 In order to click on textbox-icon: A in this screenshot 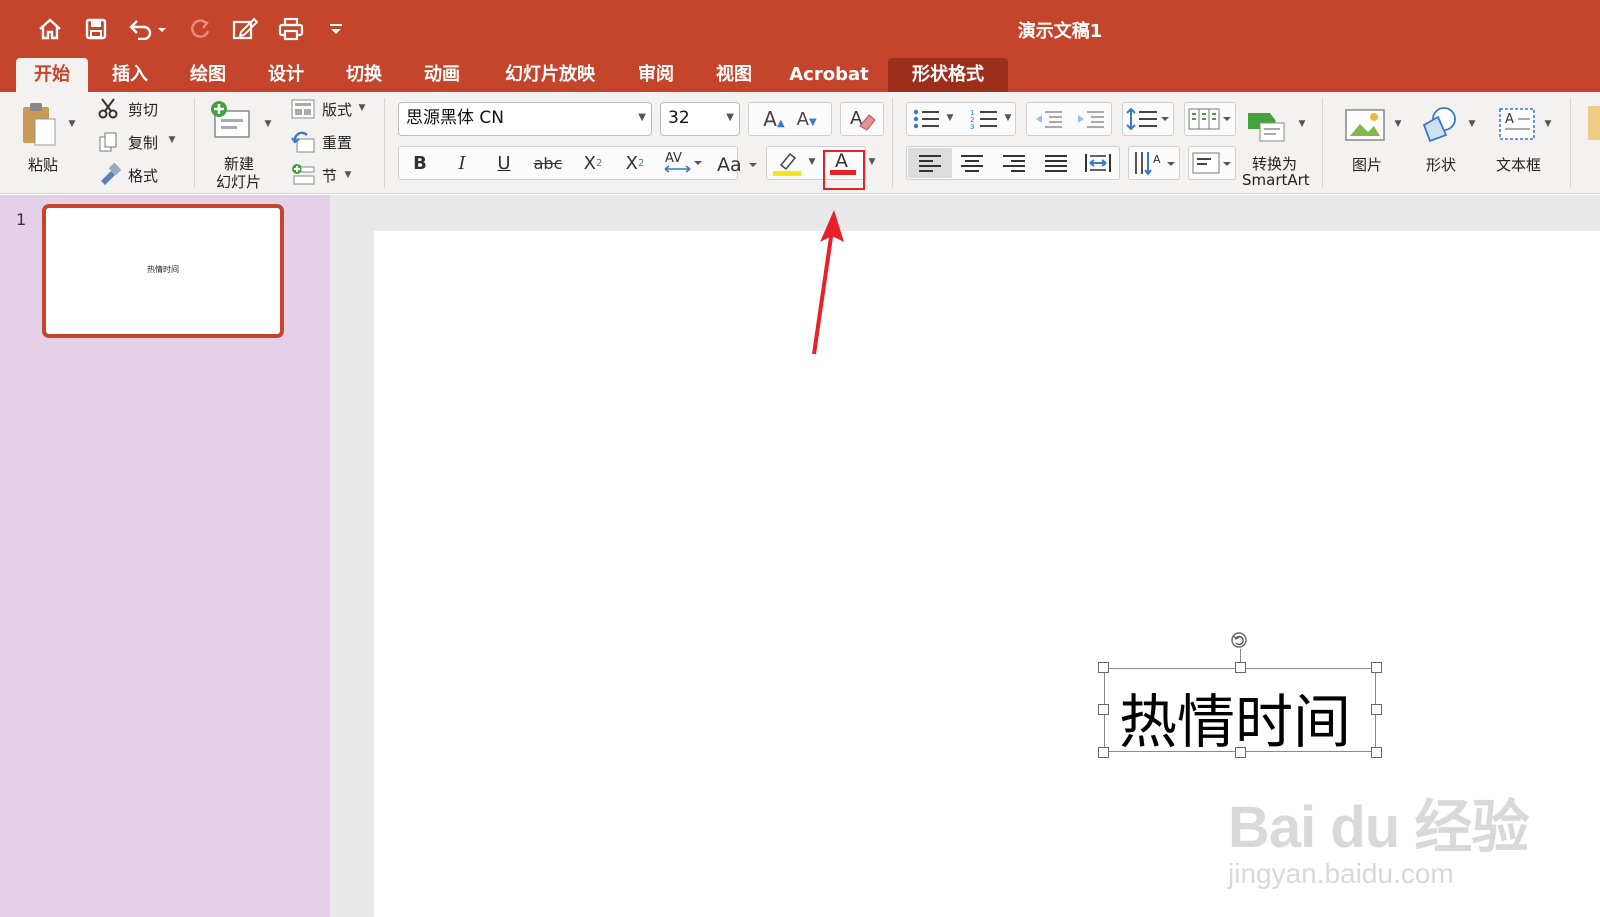, I will do `click(1517, 125)`.